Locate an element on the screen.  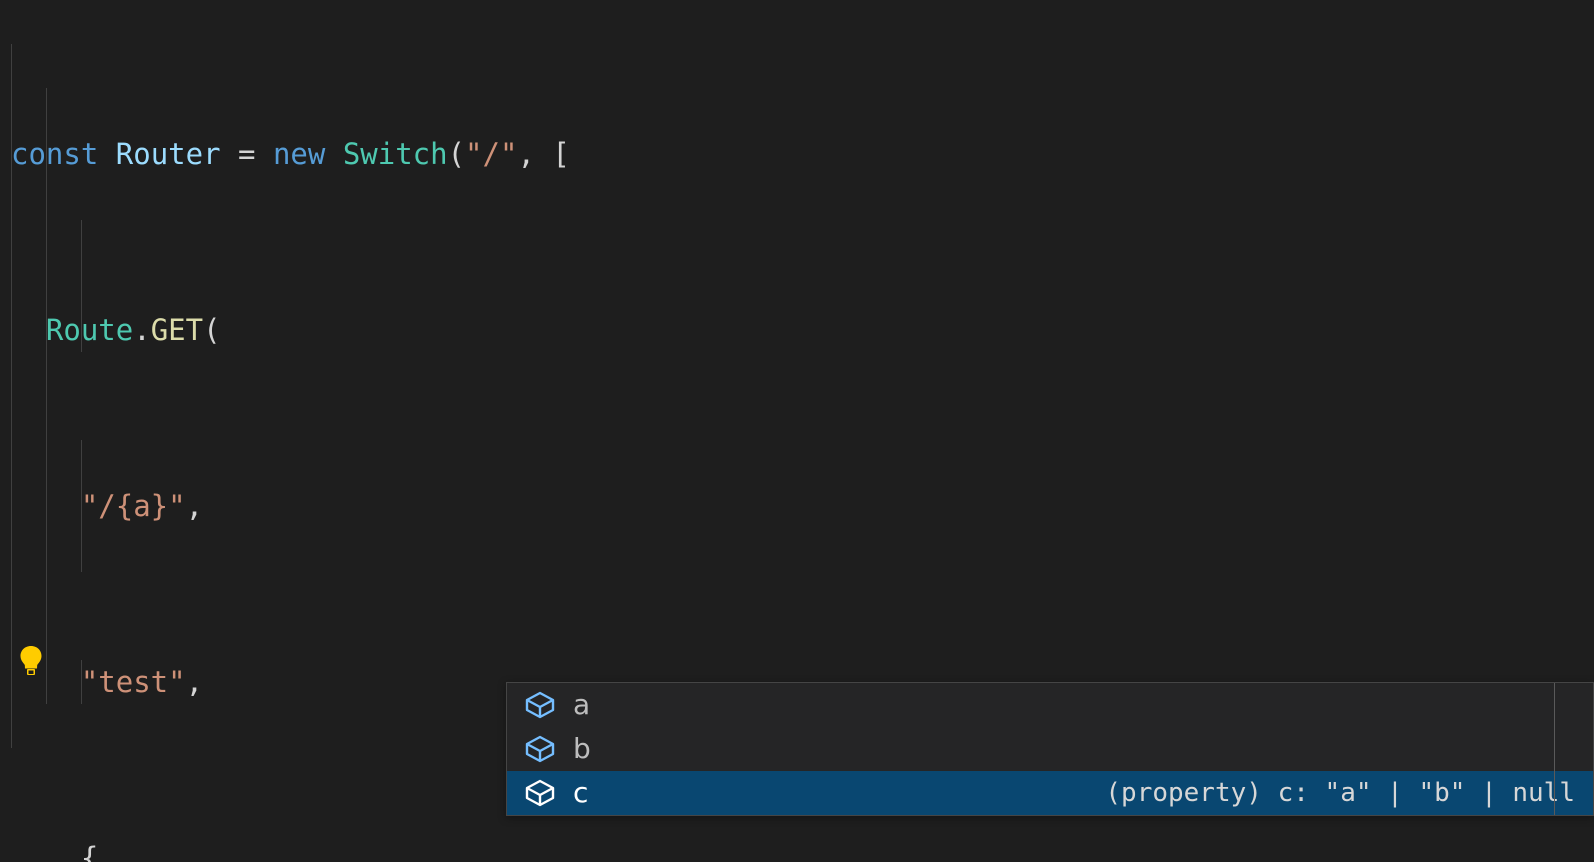
code-line-5: { is located at coordinates (797, 849).